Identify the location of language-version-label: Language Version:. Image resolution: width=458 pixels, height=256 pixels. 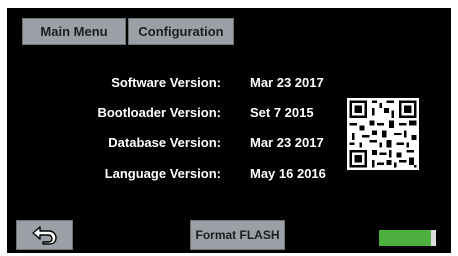
(162, 173).